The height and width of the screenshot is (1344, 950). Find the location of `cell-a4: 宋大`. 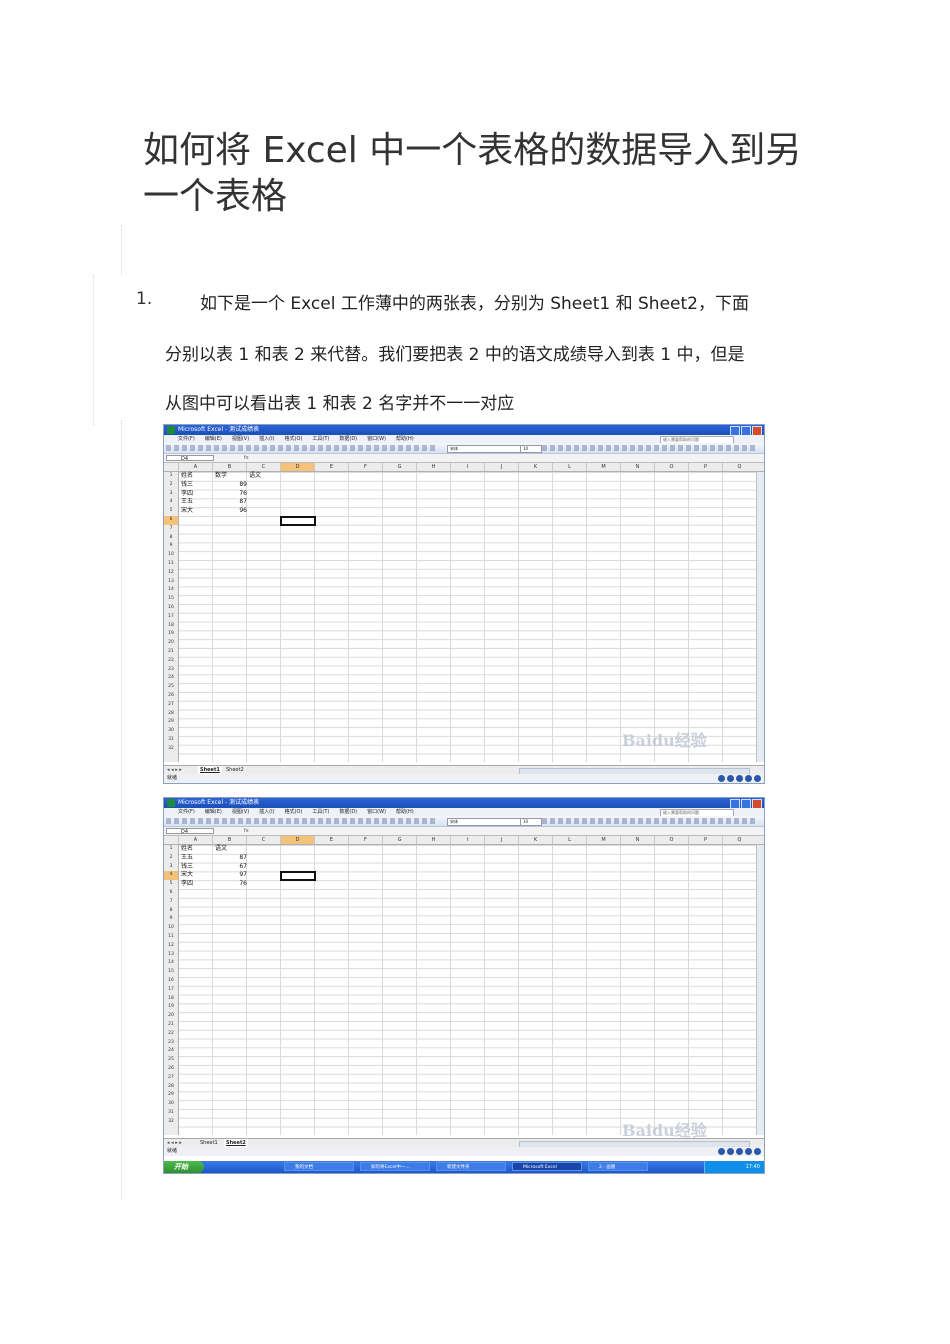

cell-a4: 宋大 is located at coordinates (187, 875).